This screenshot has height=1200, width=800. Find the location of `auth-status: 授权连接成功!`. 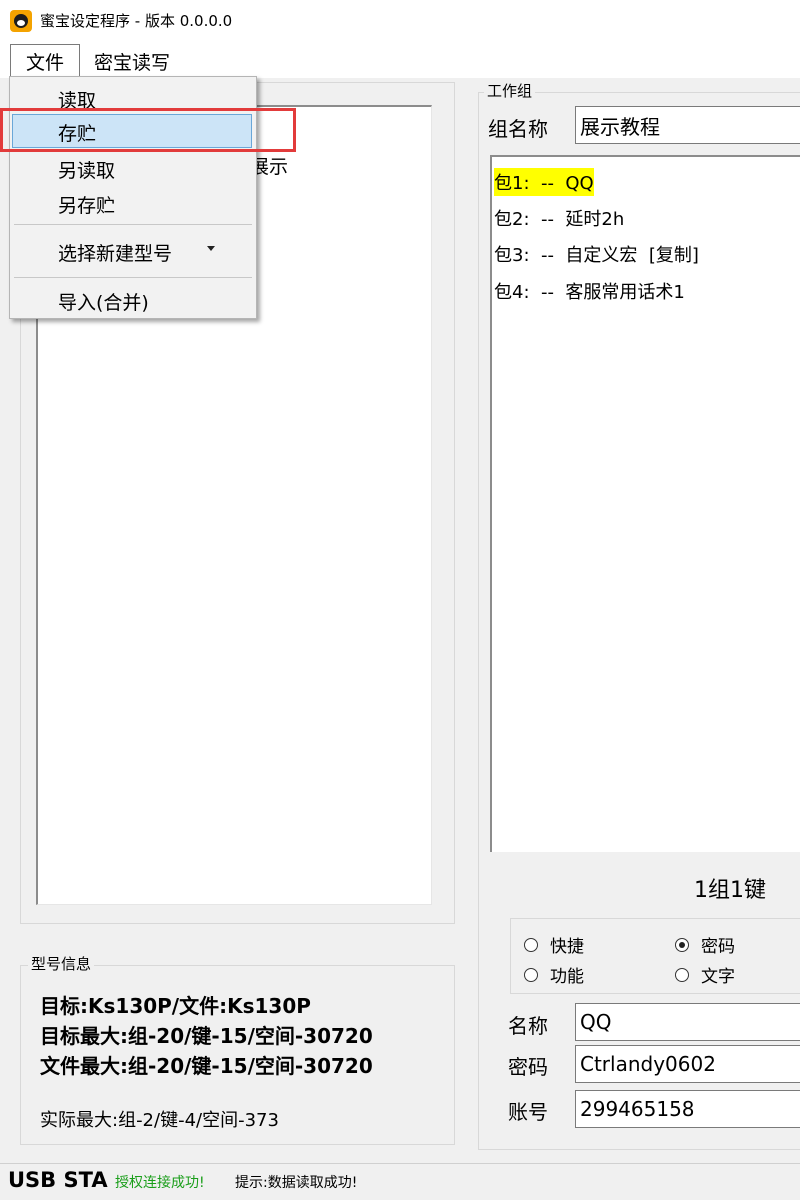

auth-status: 授权连接成功! is located at coordinates (160, 1183).